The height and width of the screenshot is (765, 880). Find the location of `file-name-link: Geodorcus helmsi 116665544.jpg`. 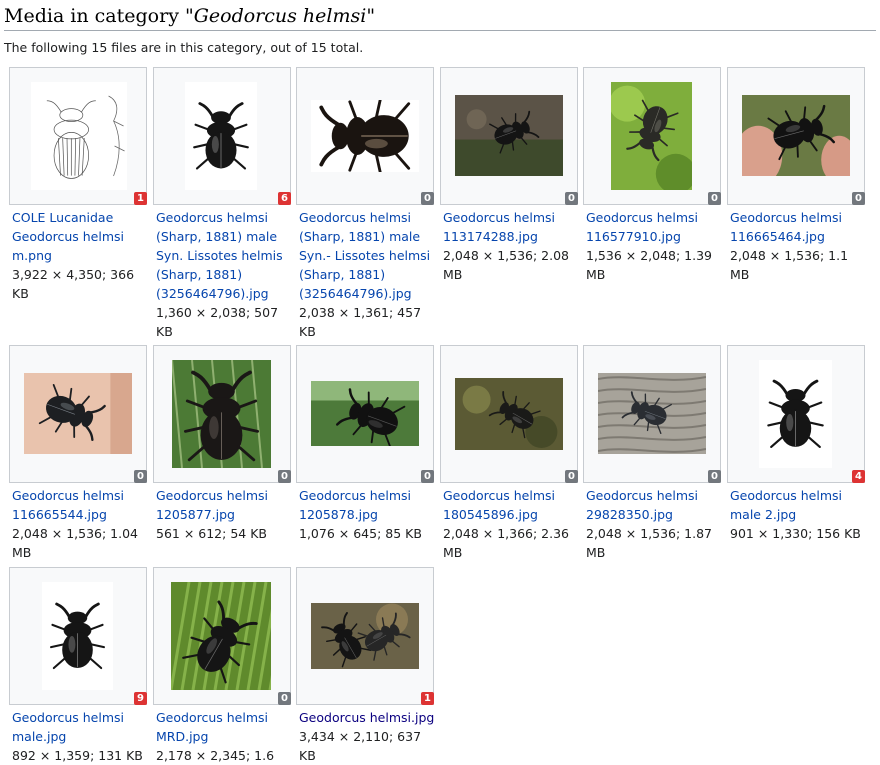

file-name-link: Geodorcus helmsi 116665544.jpg is located at coordinates (80, 505).